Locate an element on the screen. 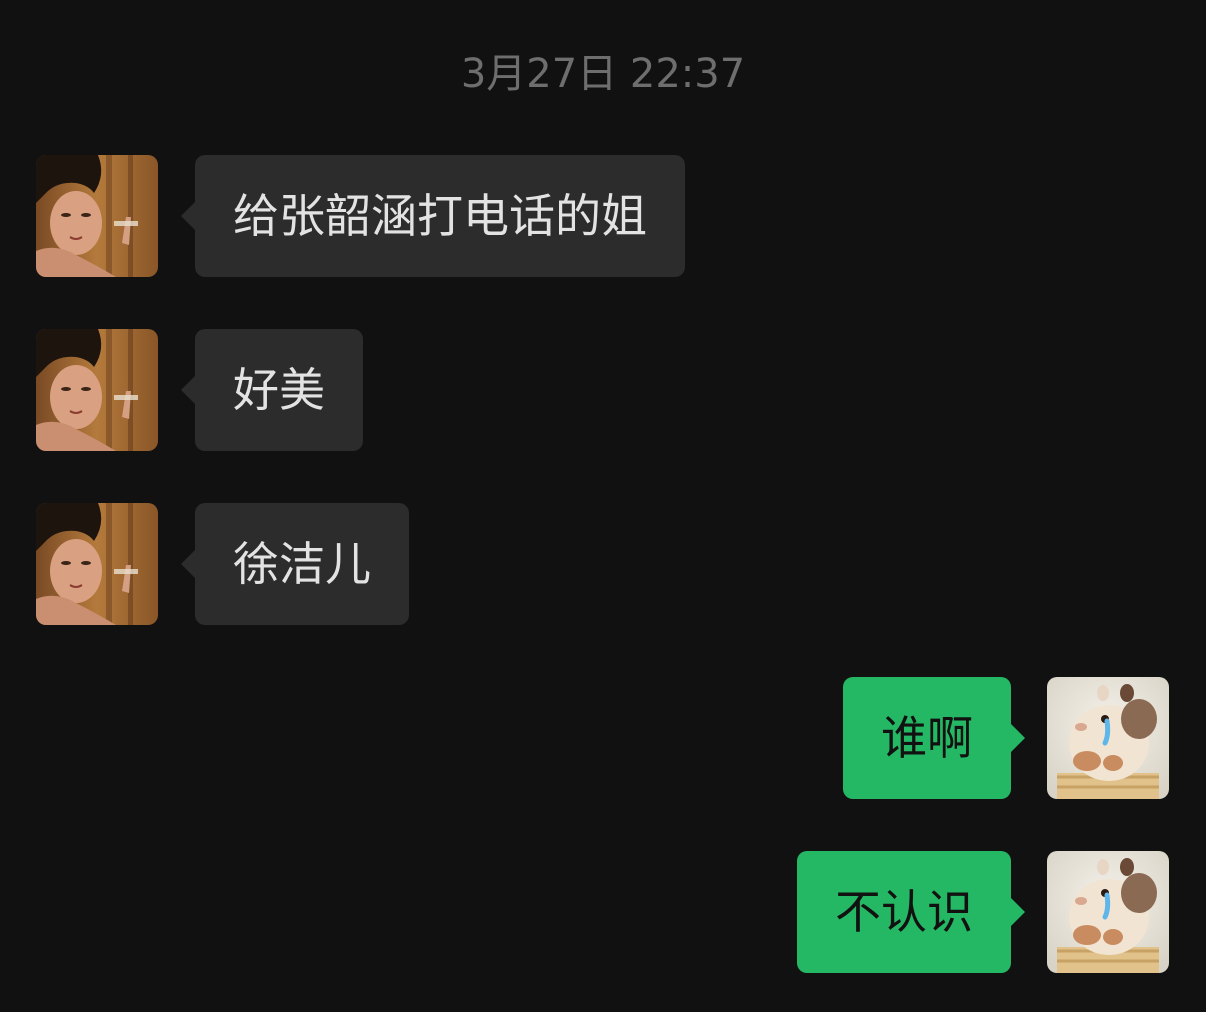  message-bubble-incoming: 徐洁儿 is located at coordinates (295, 564).